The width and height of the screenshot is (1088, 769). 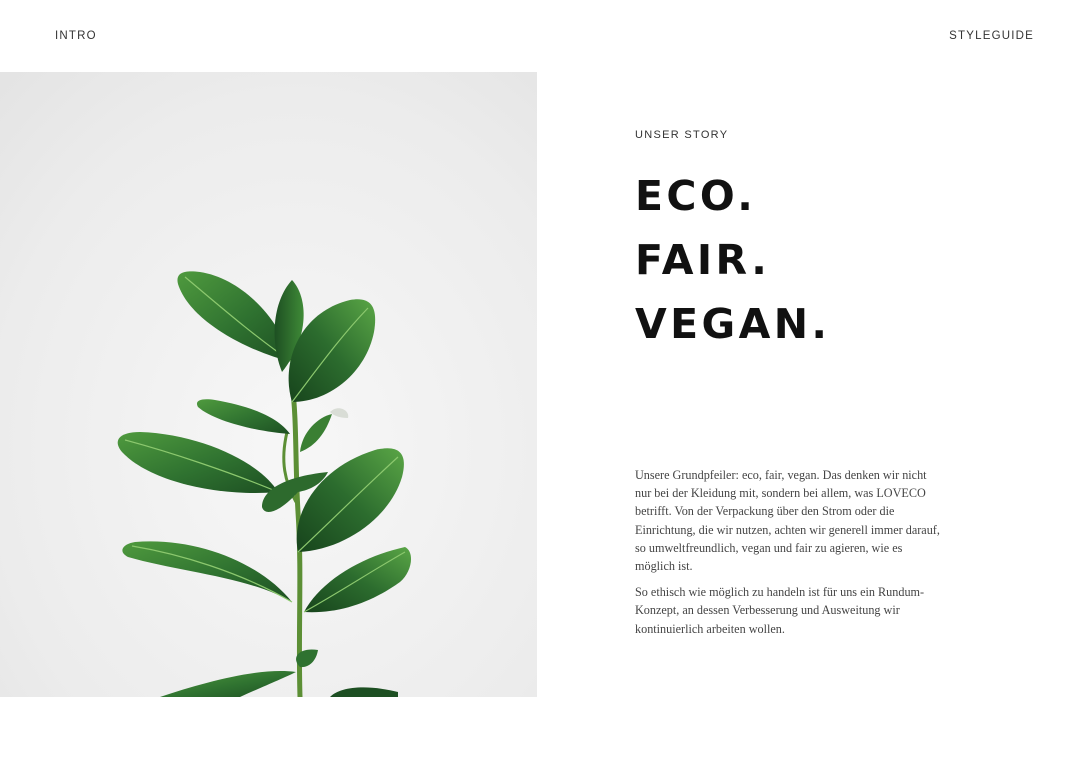 I want to click on nav-link-intro: INTRO, so click(x=76, y=36).